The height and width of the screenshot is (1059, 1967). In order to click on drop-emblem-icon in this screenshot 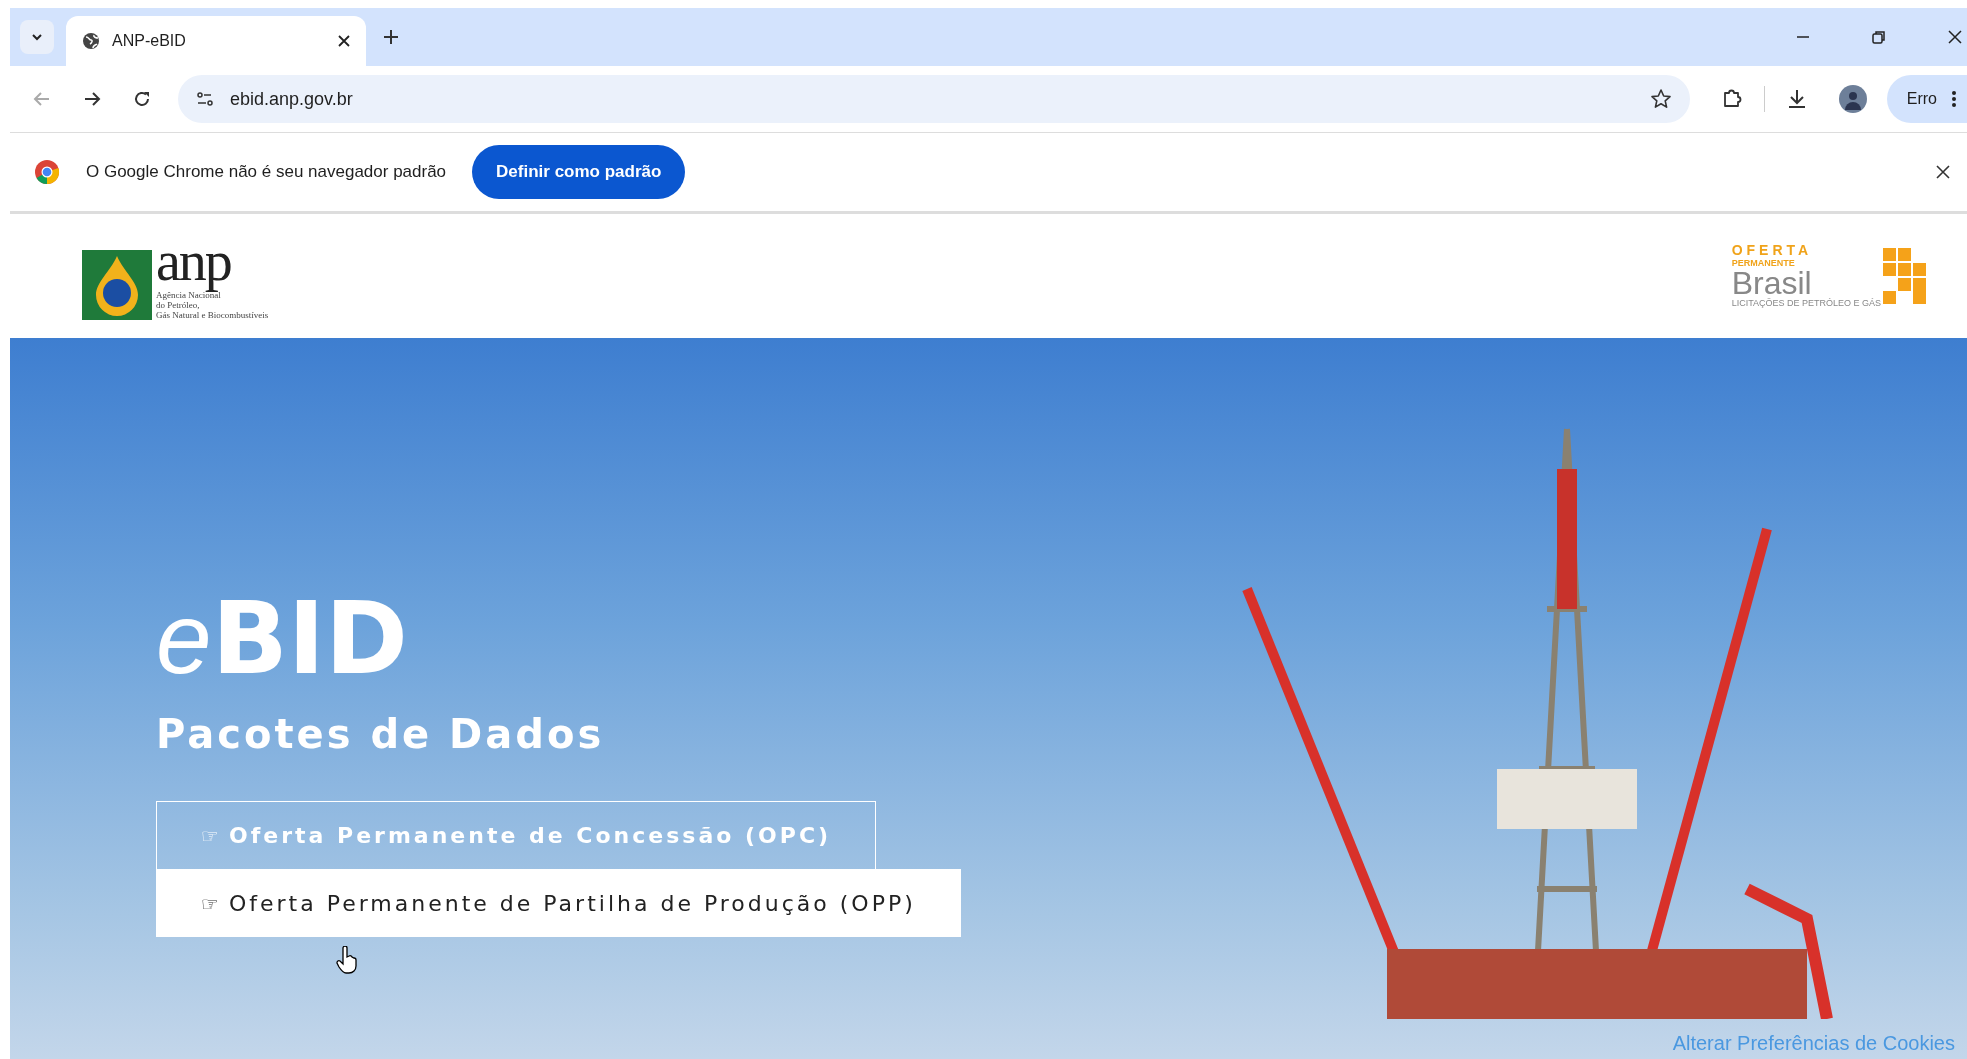, I will do `click(117, 285)`.